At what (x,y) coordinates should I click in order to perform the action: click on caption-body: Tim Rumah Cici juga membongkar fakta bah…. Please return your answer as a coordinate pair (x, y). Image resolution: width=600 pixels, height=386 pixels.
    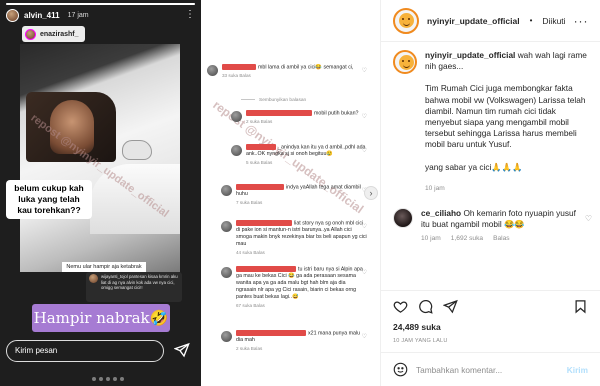
    Looking at the image, I should click on (505, 116).